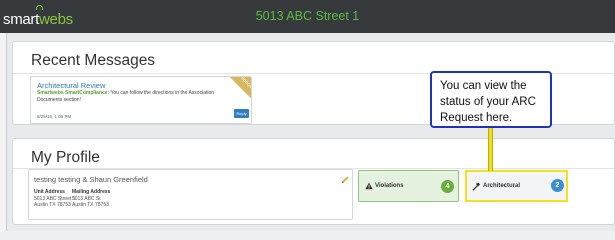 Image resolution: width=615 pixels, height=240 pixels. What do you see at coordinates (557, 185) in the screenshot?
I see `architectural-count-badge: 2` at bounding box center [557, 185].